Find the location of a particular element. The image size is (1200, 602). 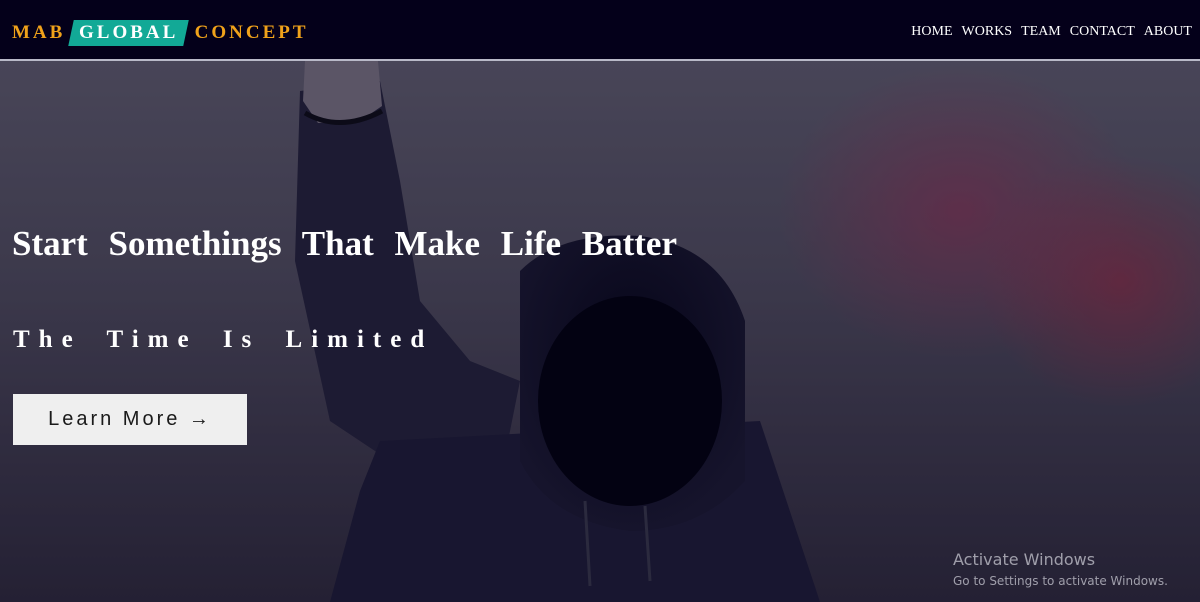

nav-home: HOME is located at coordinates (931, 32).